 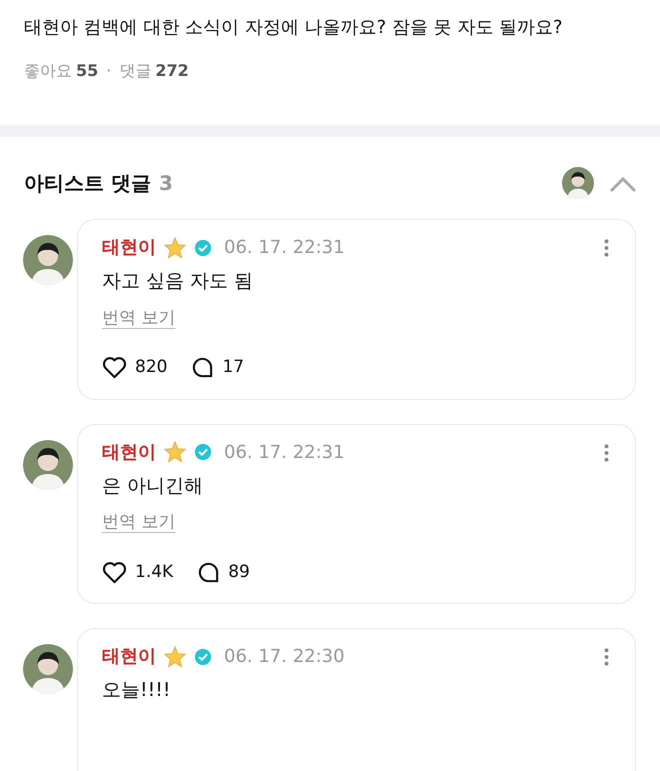 What do you see at coordinates (239, 572) in the screenshot?
I see `reply-count: 89` at bounding box center [239, 572].